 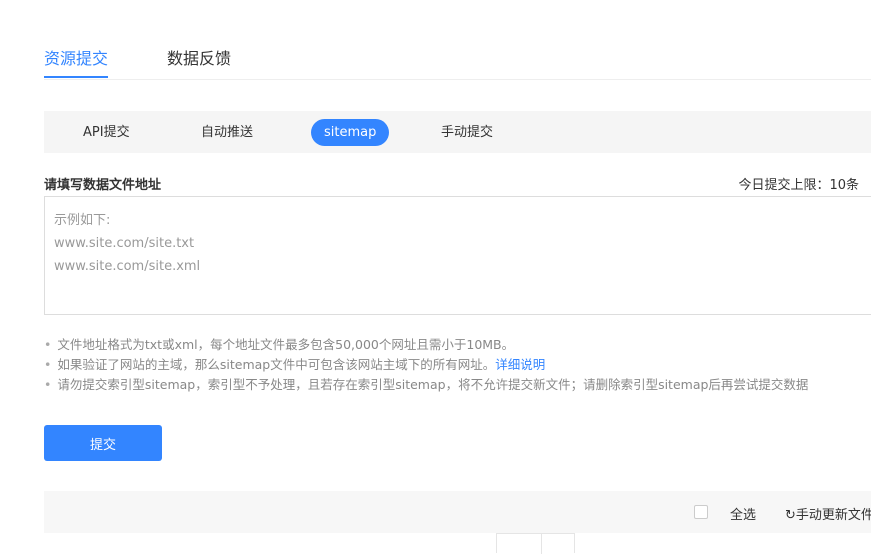 I want to click on subtab-api: API提交, so click(x=106, y=132).